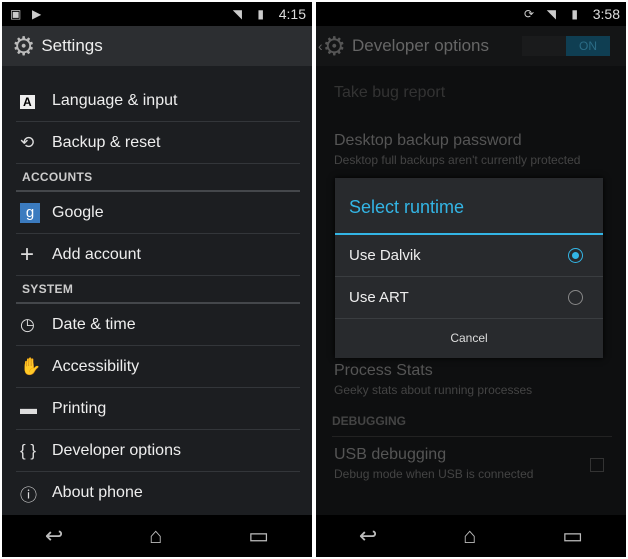 Image resolution: width=628 pixels, height=559 pixels. What do you see at coordinates (79, 408) in the screenshot?
I see `item-label: Printing` at bounding box center [79, 408].